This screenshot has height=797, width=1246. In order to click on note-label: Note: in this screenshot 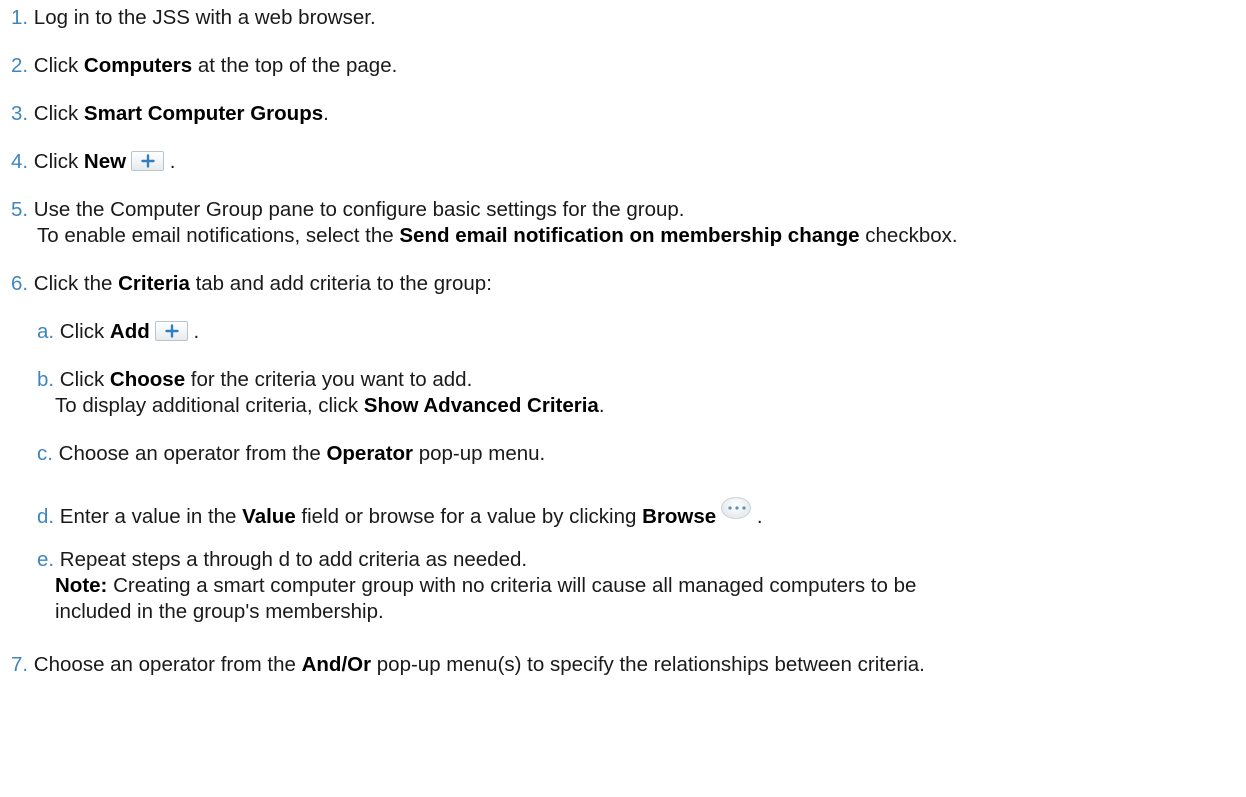, I will do `click(81, 585)`.